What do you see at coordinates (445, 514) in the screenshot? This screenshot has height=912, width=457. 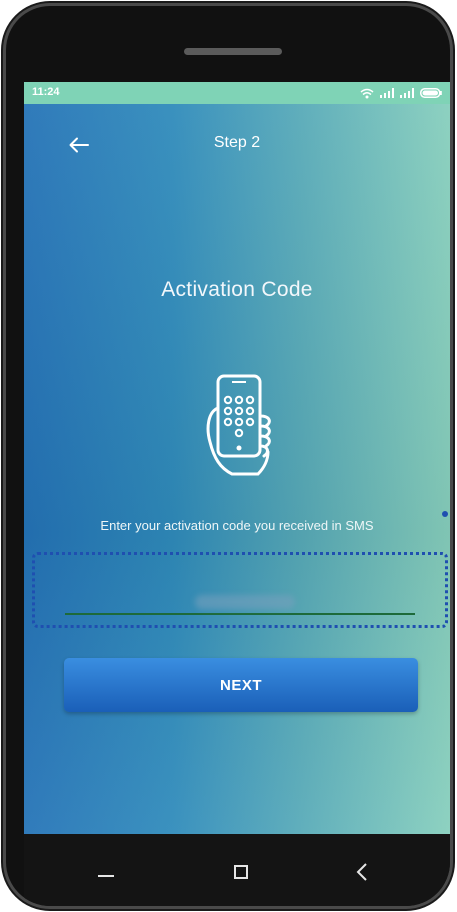 I see `highlight-marker-dot` at bounding box center [445, 514].